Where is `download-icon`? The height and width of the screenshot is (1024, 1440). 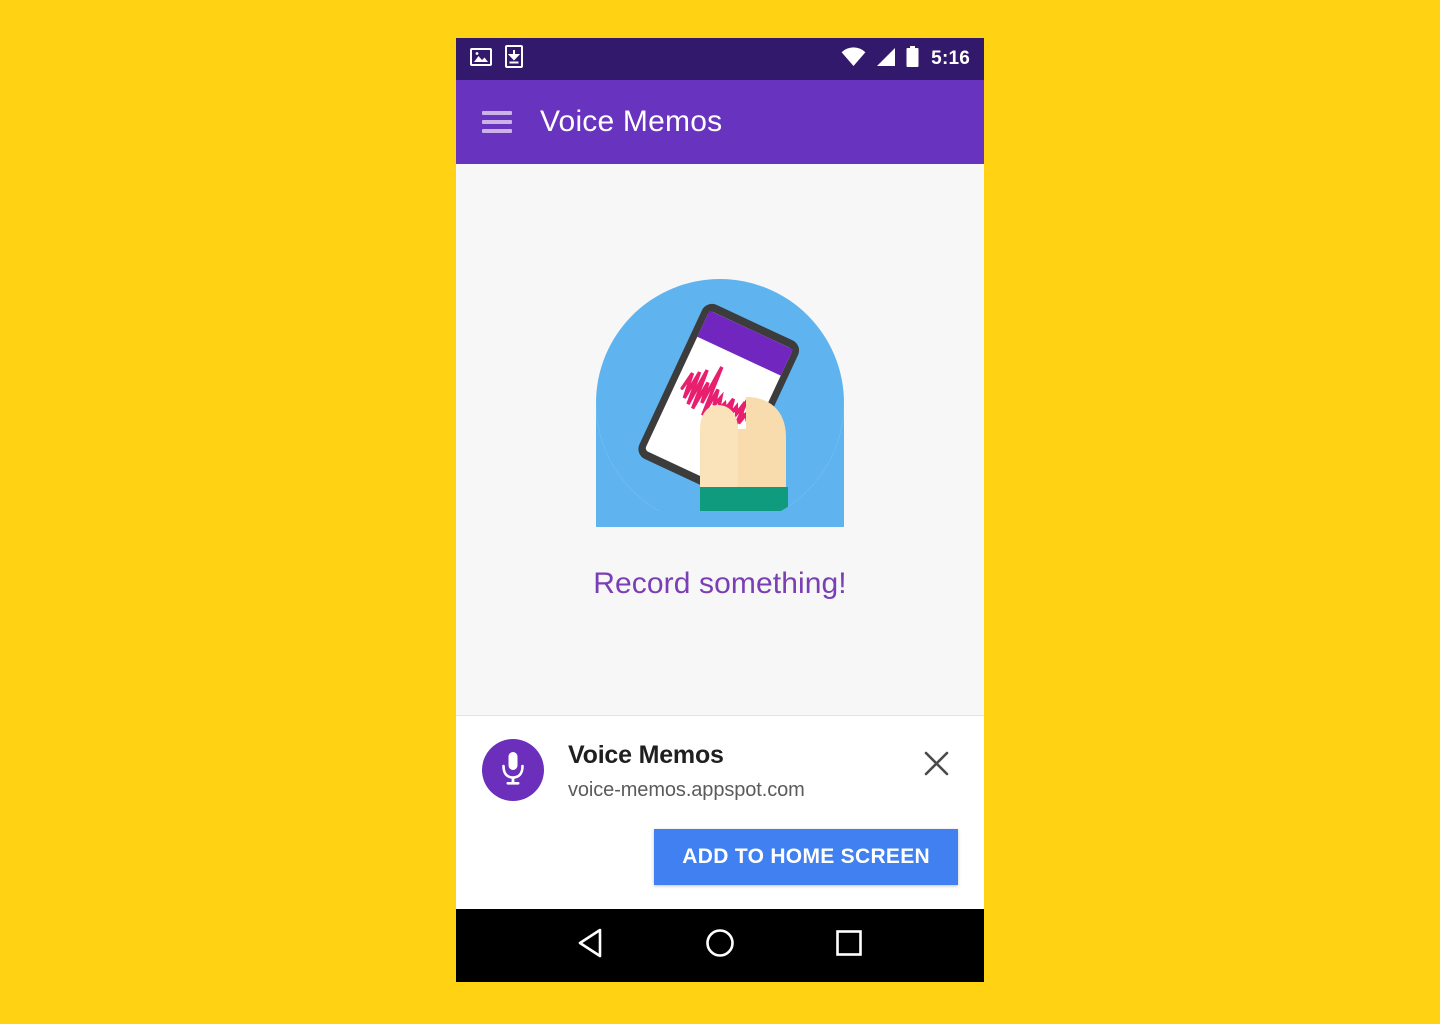
download-icon is located at coordinates (514, 59).